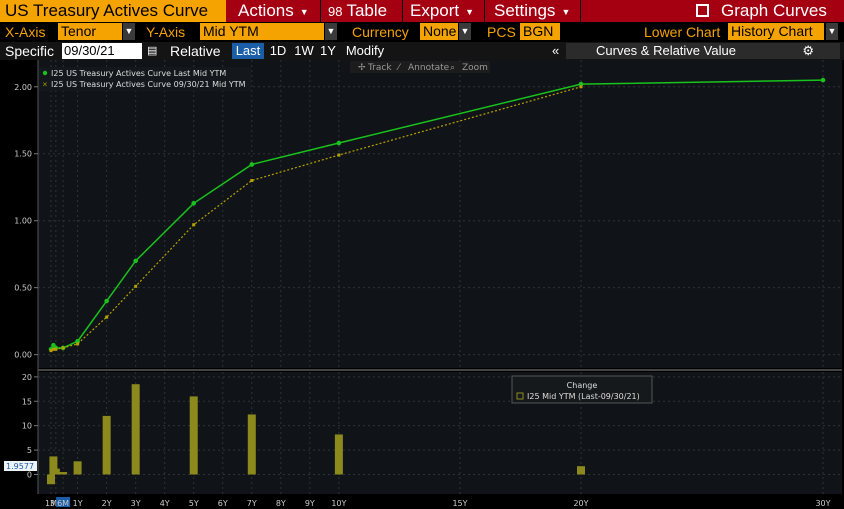 The width and height of the screenshot is (844, 509). What do you see at coordinates (27, 401) in the screenshot?
I see `y-tick-label: 15` at bounding box center [27, 401].